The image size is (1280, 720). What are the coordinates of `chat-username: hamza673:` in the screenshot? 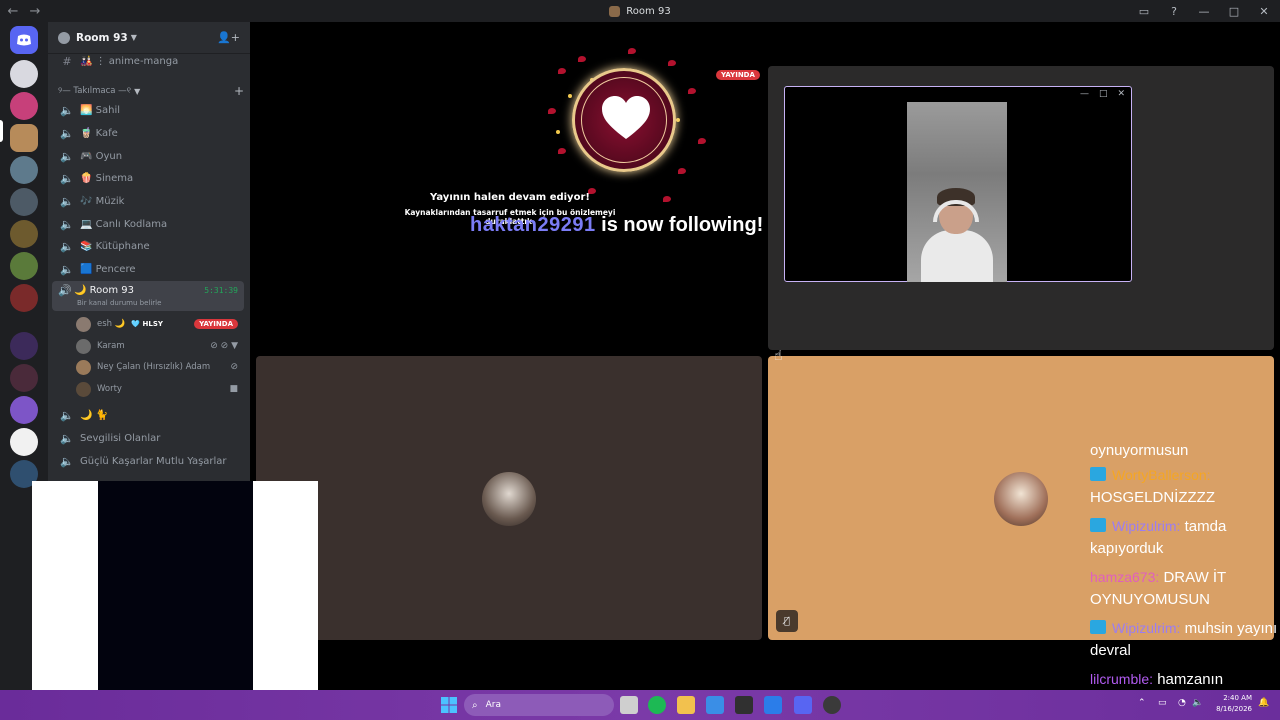 It's located at (1125, 577).